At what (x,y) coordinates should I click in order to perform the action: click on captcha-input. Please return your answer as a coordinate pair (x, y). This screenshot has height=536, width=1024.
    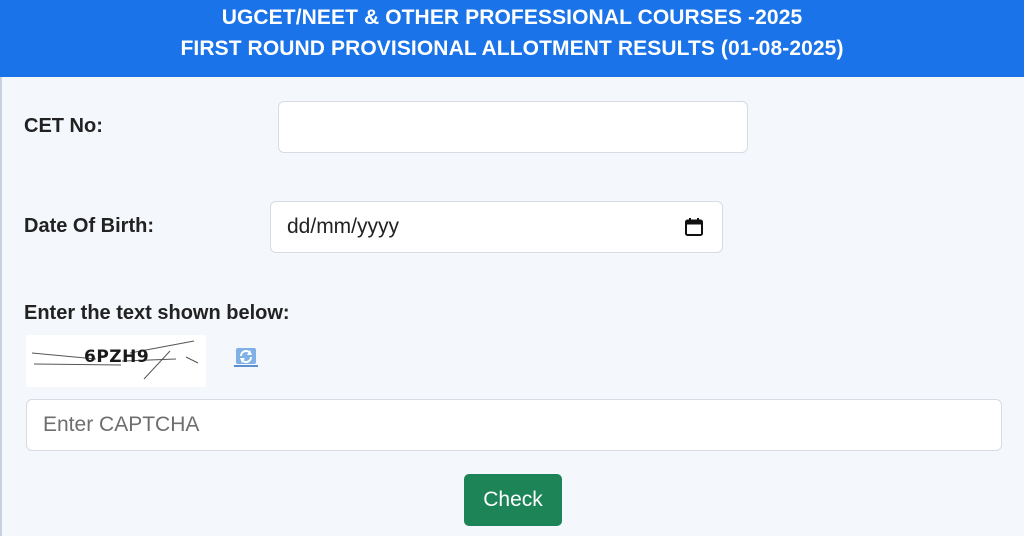
    Looking at the image, I should click on (514, 425).